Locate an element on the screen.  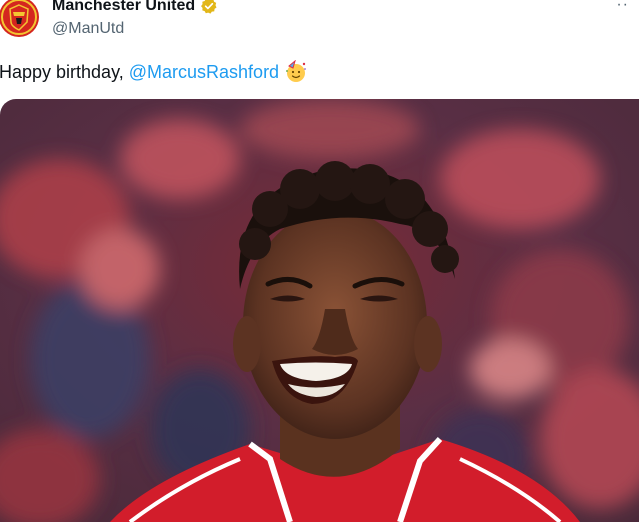
tweet-text-prefix: Happy birthday, is located at coordinates (64, 71).